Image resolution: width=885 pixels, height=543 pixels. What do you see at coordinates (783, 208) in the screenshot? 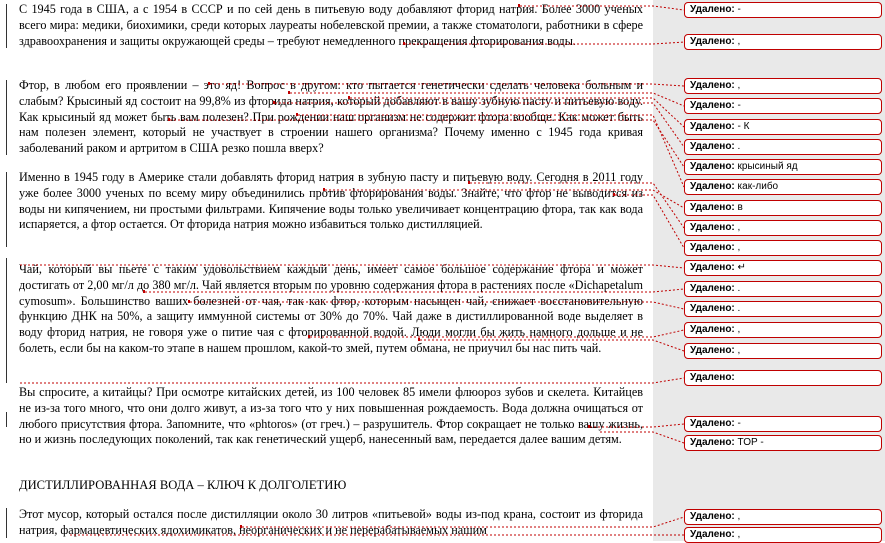
I see `comment-balloon: Удалено: в` at bounding box center [783, 208].